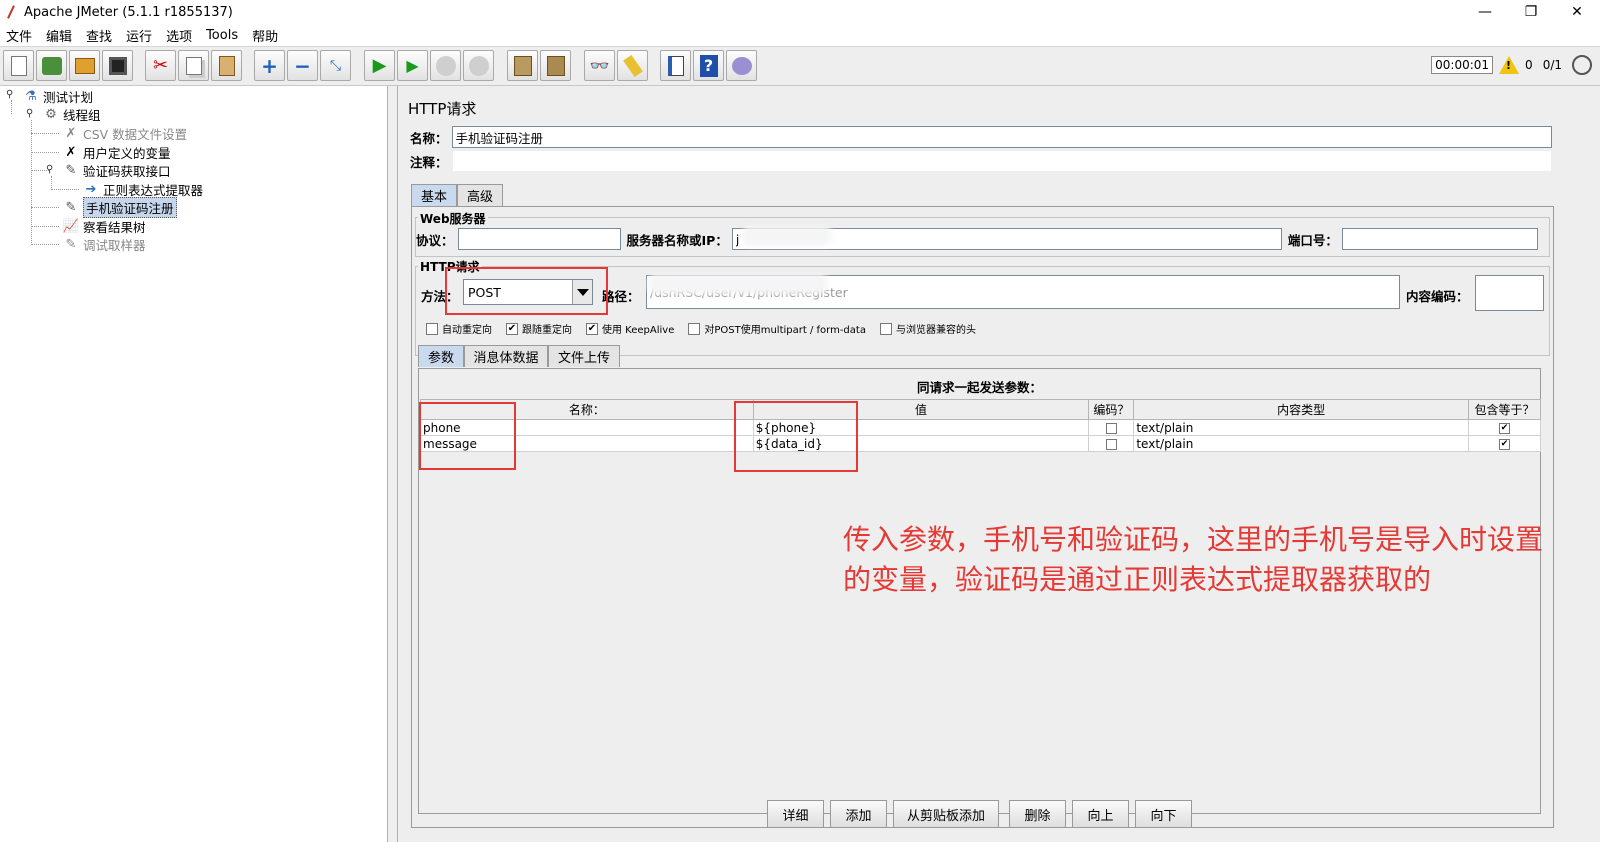 The height and width of the screenshot is (842, 1600). Describe the element at coordinates (179, 35) in the screenshot. I see `menu-options: 选项` at that location.